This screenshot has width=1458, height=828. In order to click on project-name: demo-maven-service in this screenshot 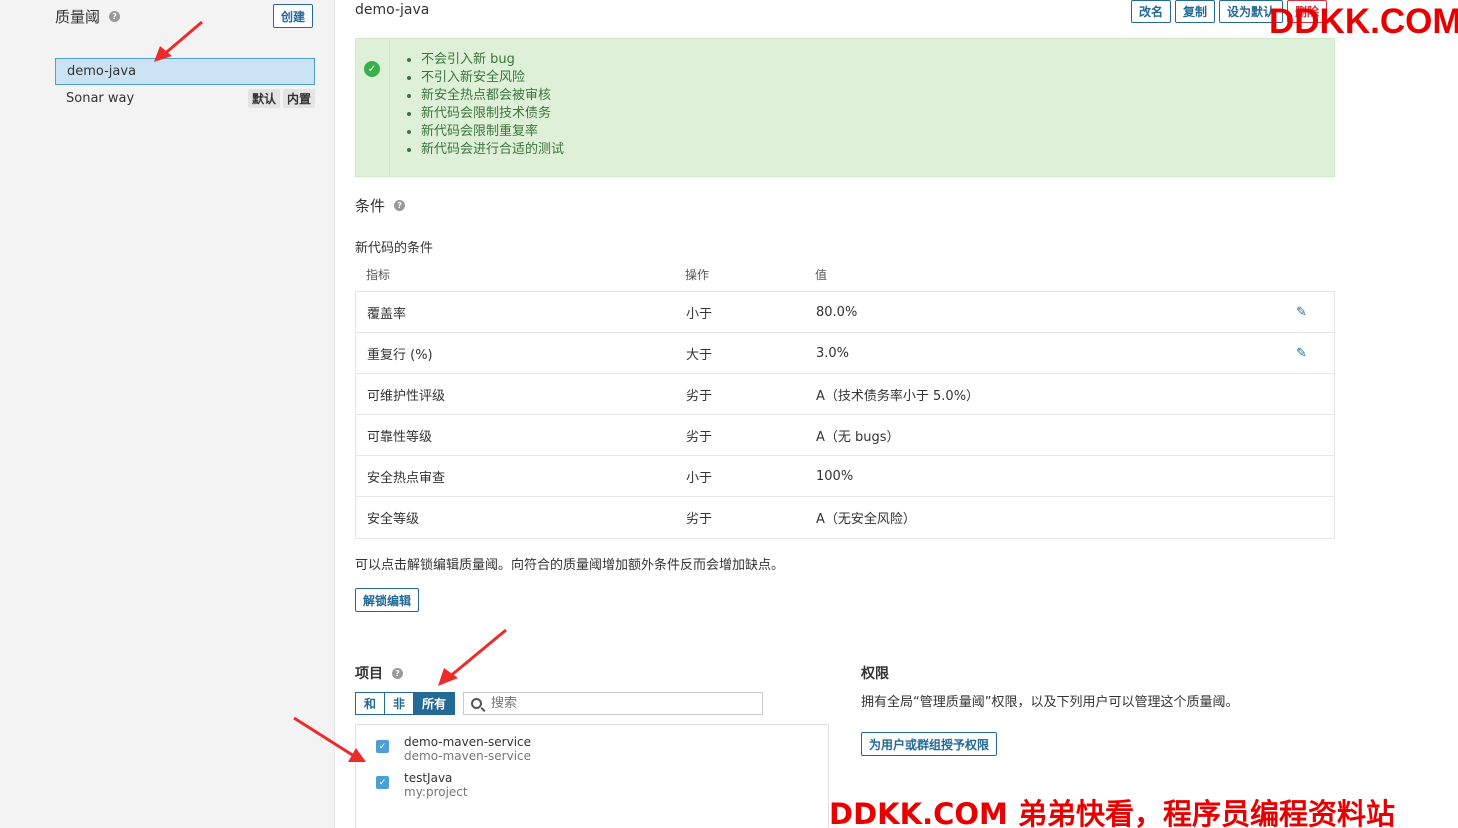, I will do `click(468, 742)`.